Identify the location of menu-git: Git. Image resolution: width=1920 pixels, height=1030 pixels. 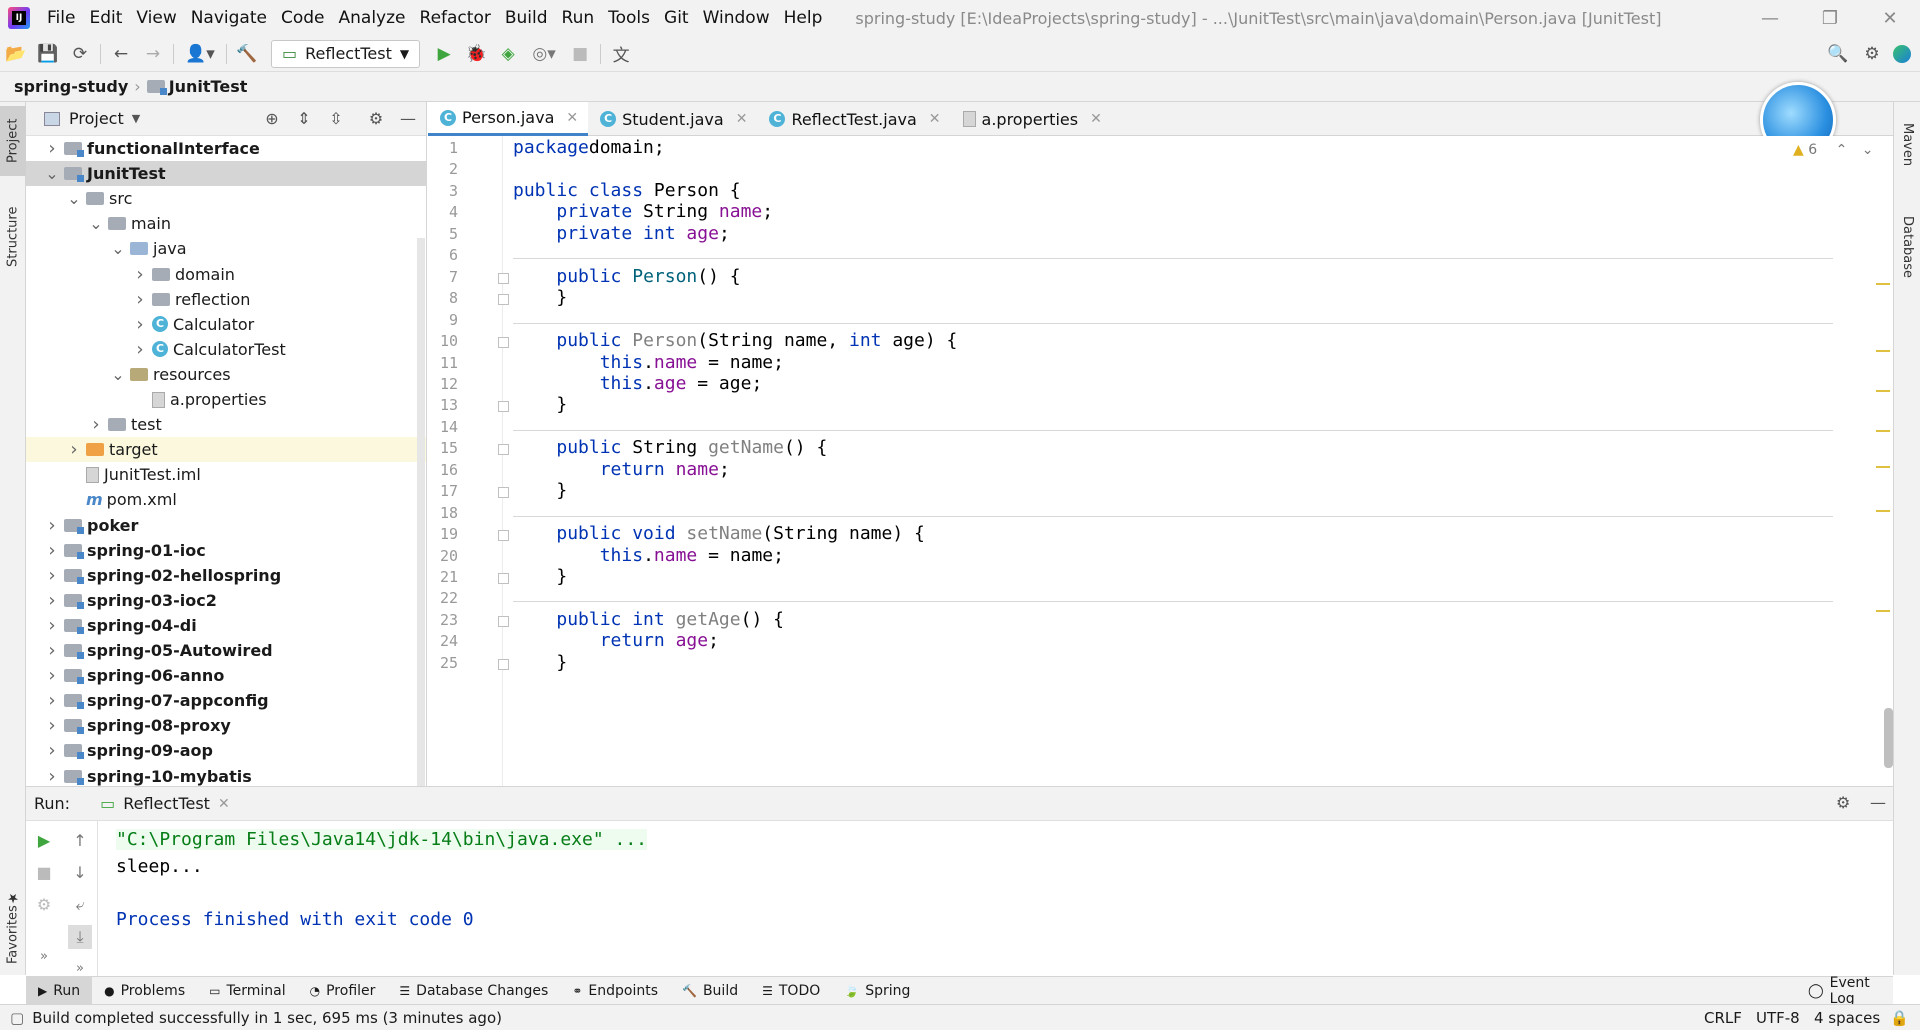
(676, 18).